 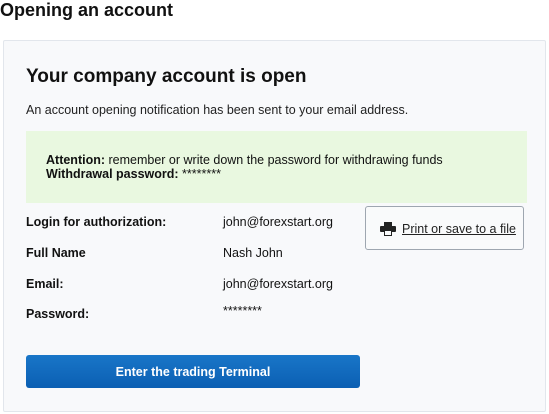 What do you see at coordinates (87, 10) in the screenshot?
I see `page-title: Opening an account` at bounding box center [87, 10].